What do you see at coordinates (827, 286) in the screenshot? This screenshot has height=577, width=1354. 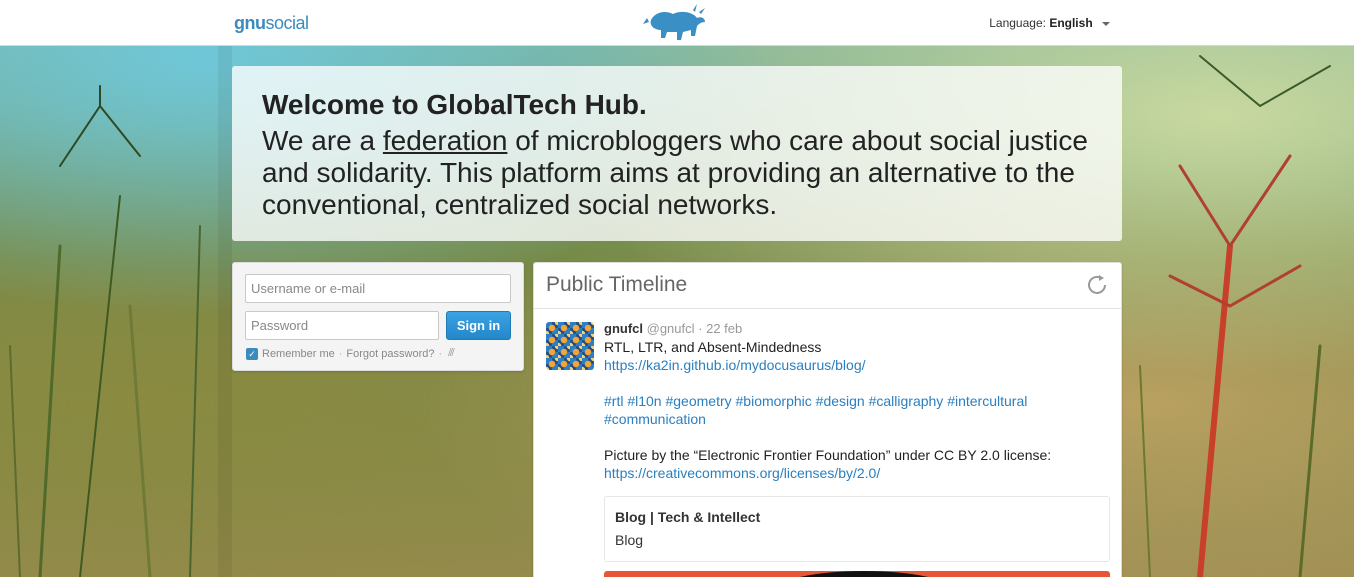 I see `timeline-header: Public Timeline` at bounding box center [827, 286].